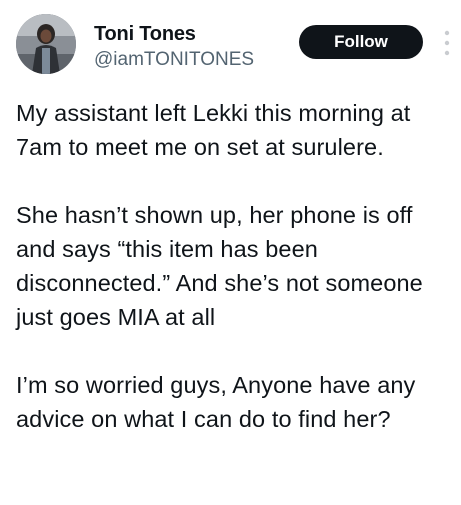 The image size is (461, 505). I want to click on profile-photo-icon, so click(46, 44).